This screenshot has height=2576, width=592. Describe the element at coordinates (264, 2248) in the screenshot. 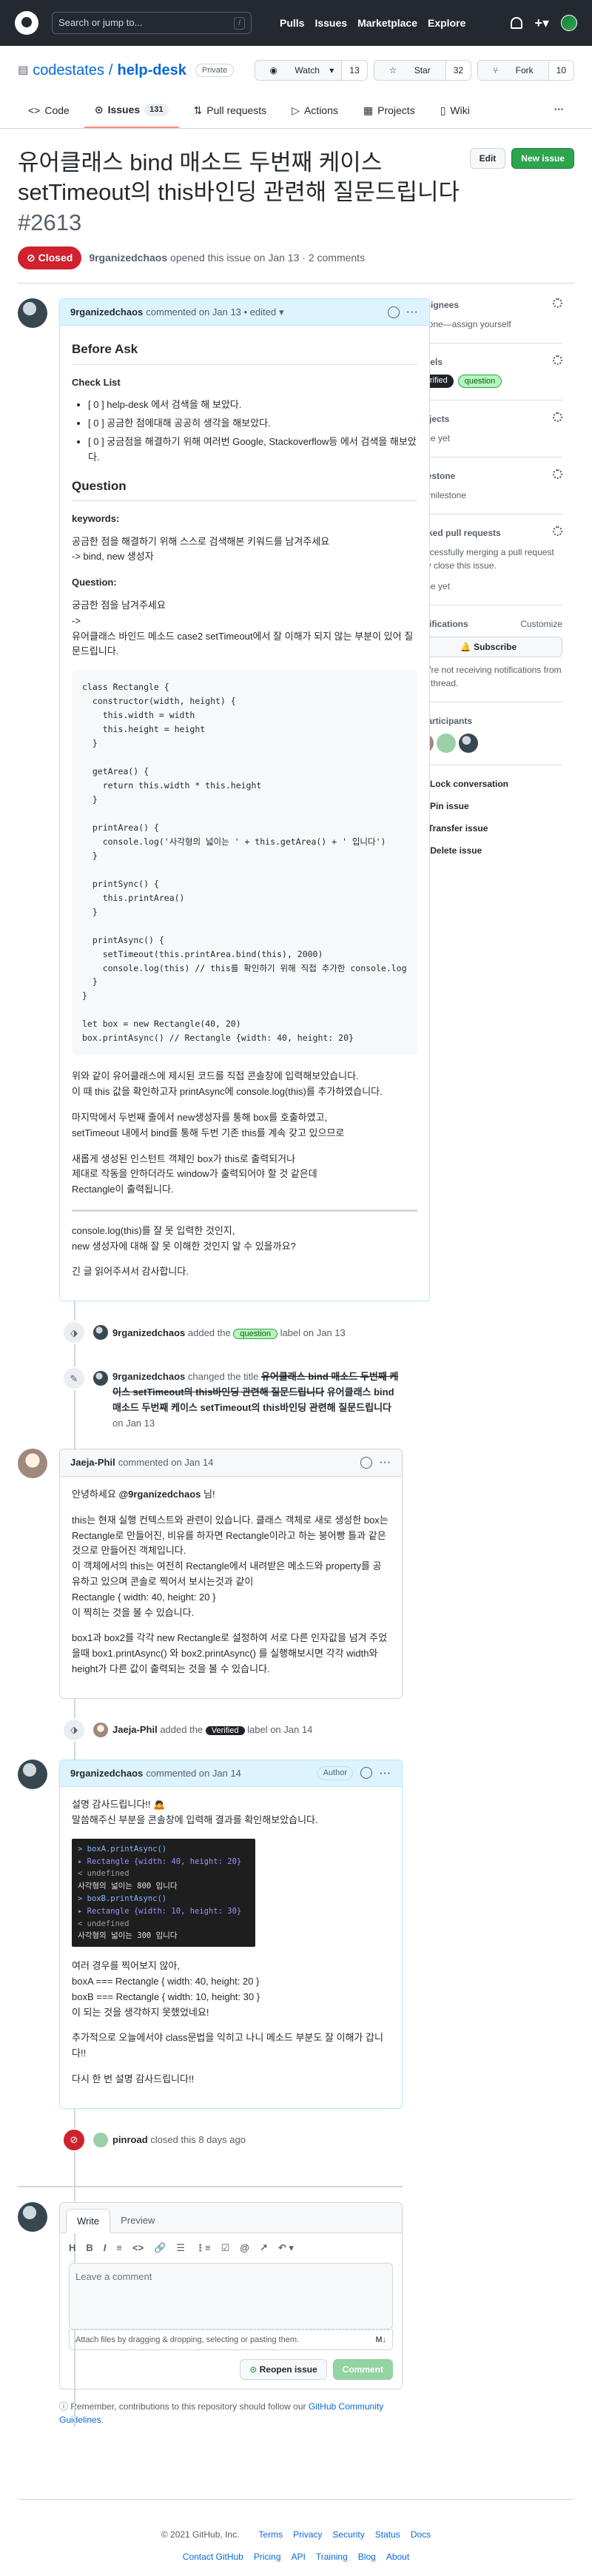

I see `reference-icon: ↗` at that location.